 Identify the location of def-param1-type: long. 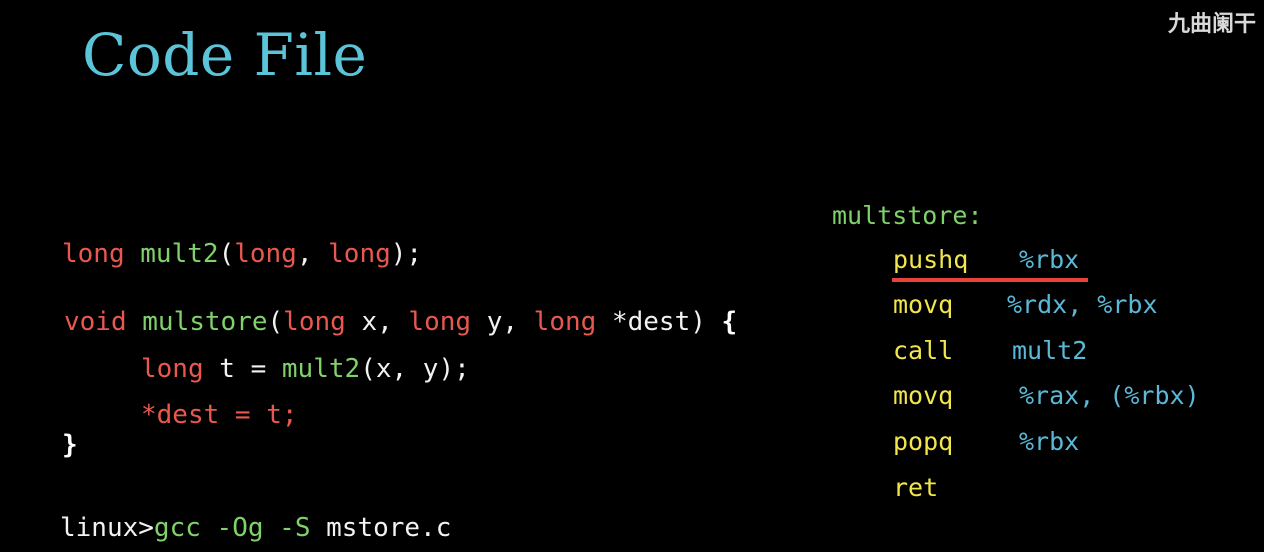
(314, 322).